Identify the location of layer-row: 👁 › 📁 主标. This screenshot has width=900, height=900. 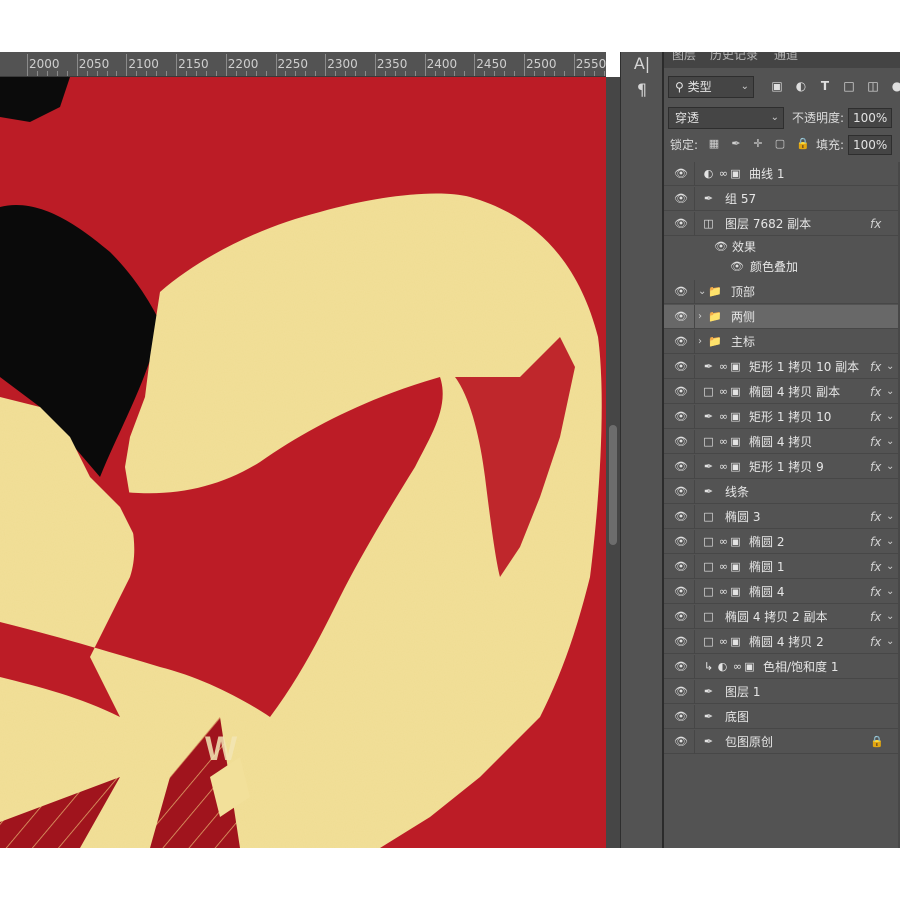
(781, 342).